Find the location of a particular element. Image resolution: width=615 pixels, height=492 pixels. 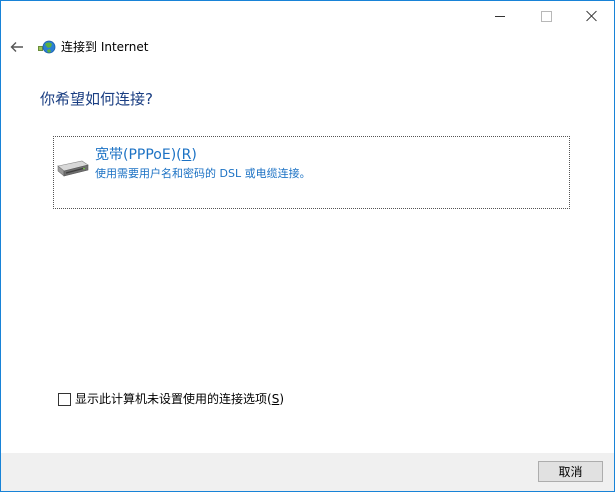

show-unconfigured-options-checkbox-row: 显示此计算机未设置使用的连接选项(S) is located at coordinates (171, 399).